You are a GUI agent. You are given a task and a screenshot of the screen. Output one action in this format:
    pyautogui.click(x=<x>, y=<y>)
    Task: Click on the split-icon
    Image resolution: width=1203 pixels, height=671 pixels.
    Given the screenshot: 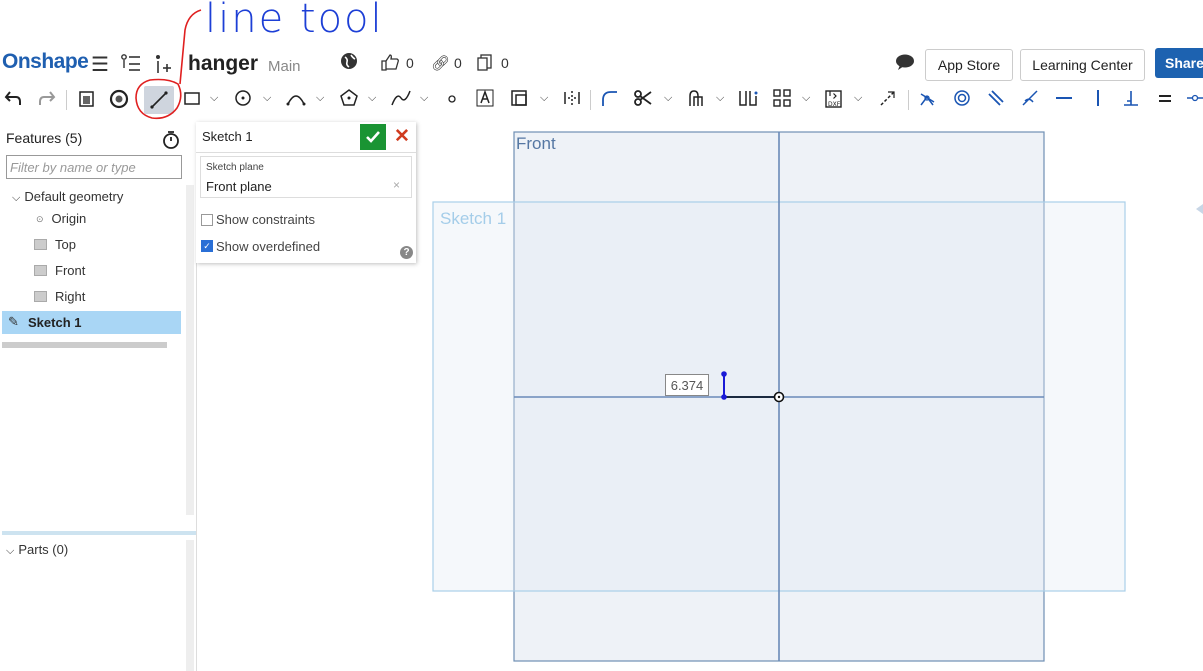 What is the action you would take?
    pyautogui.click(x=748, y=100)
    